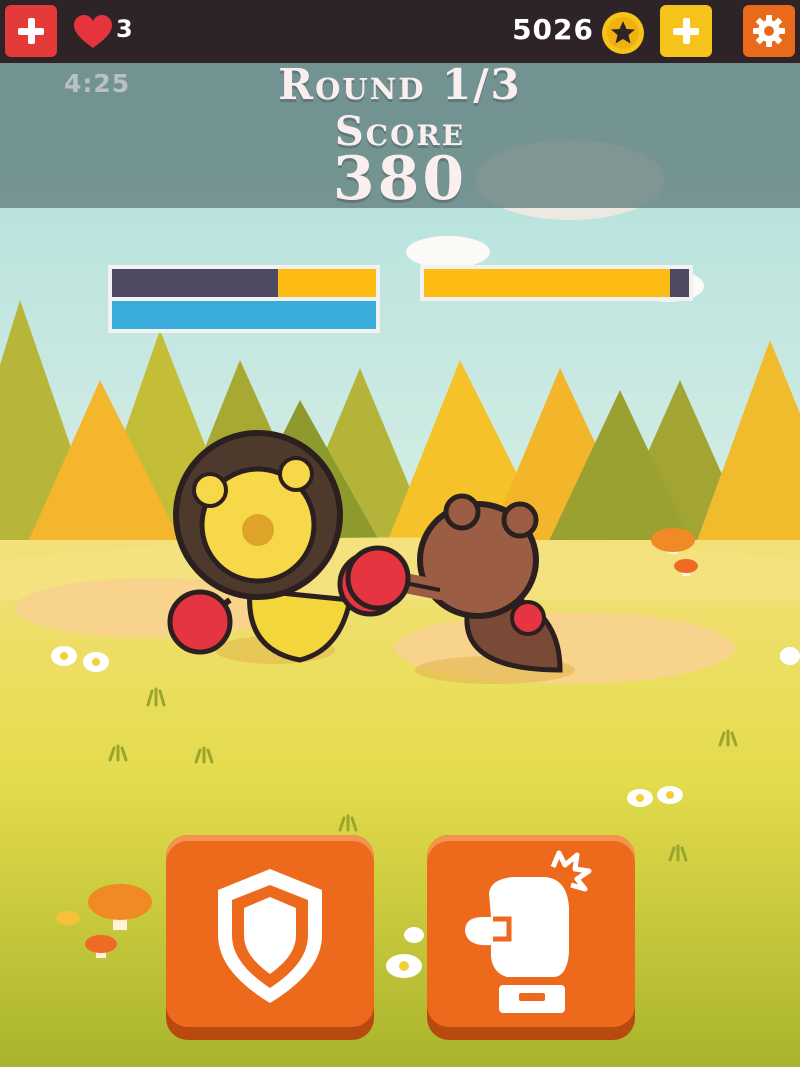 The image size is (800, 1067). Describe the element at coordinates (124, 29) in the screenshot. I see `lives-count: 3` at that location.